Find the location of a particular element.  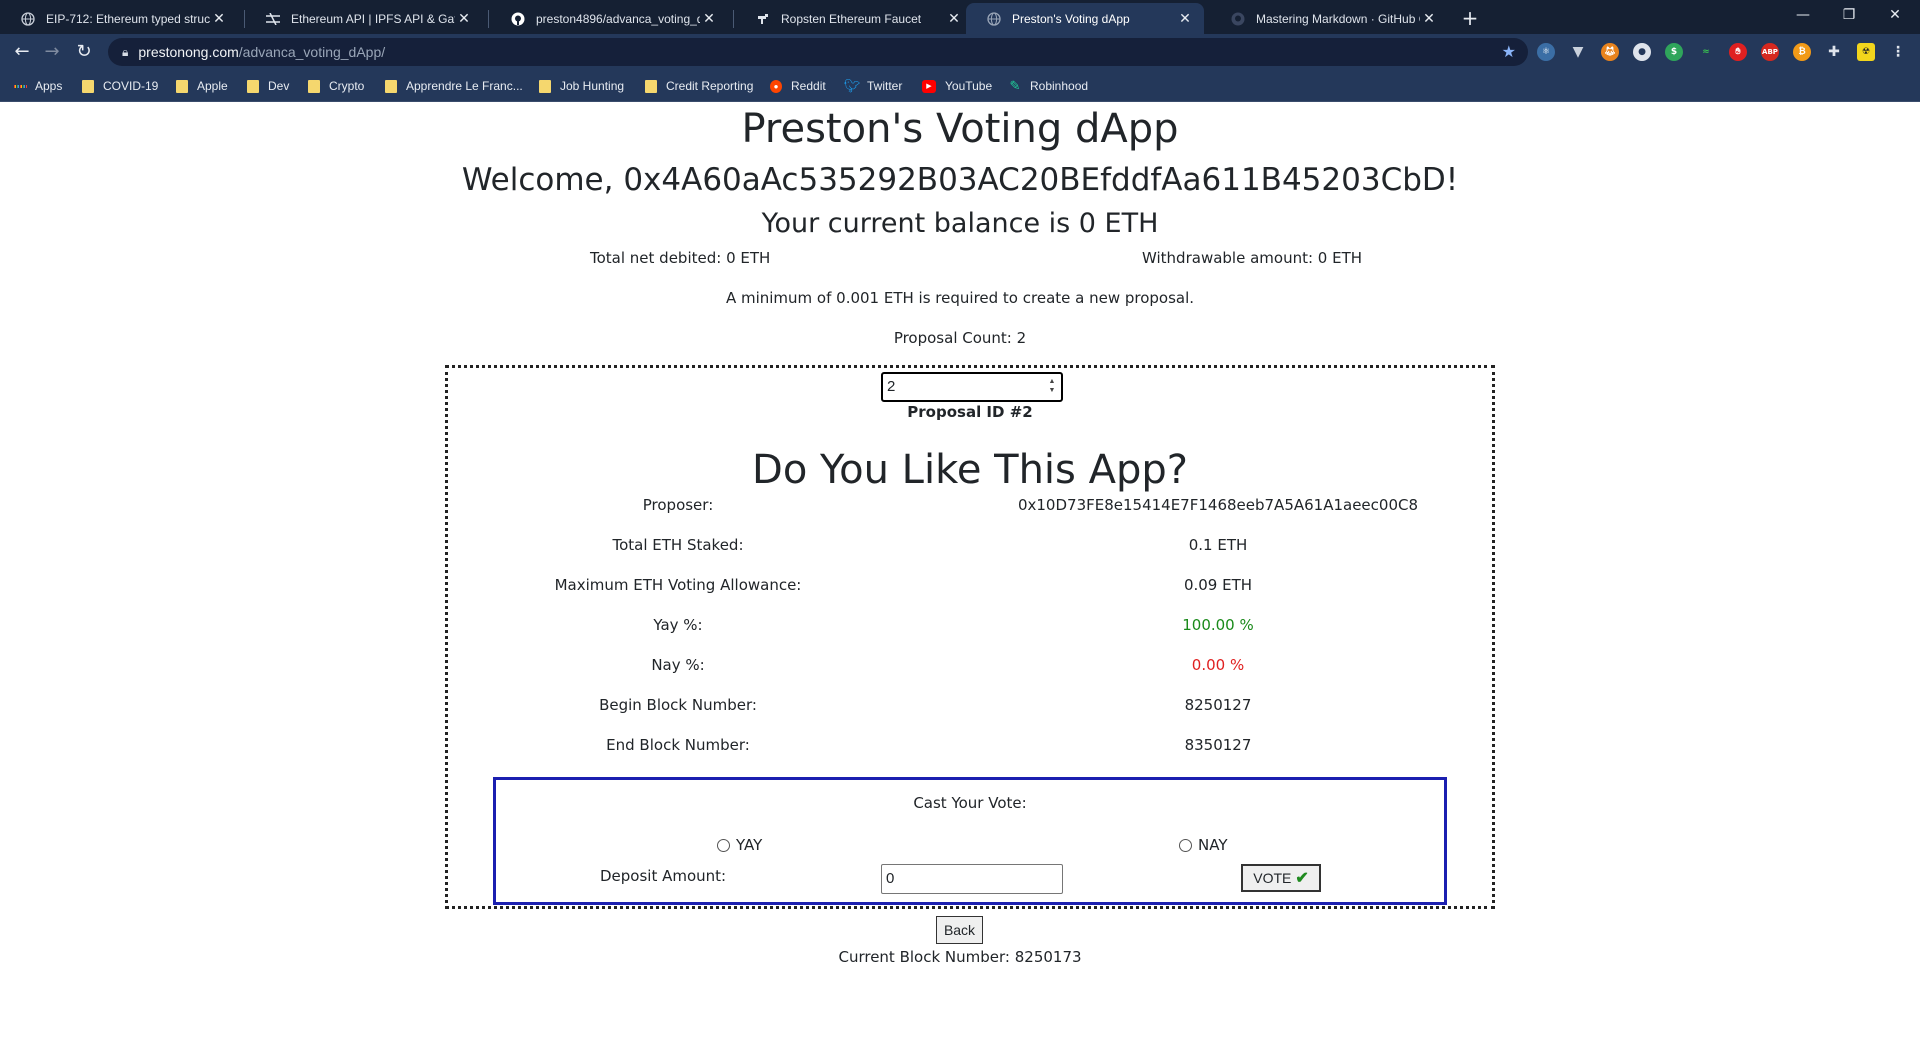

stop-hand-icon: ✋︎ is located at coordinates (1738, 52).